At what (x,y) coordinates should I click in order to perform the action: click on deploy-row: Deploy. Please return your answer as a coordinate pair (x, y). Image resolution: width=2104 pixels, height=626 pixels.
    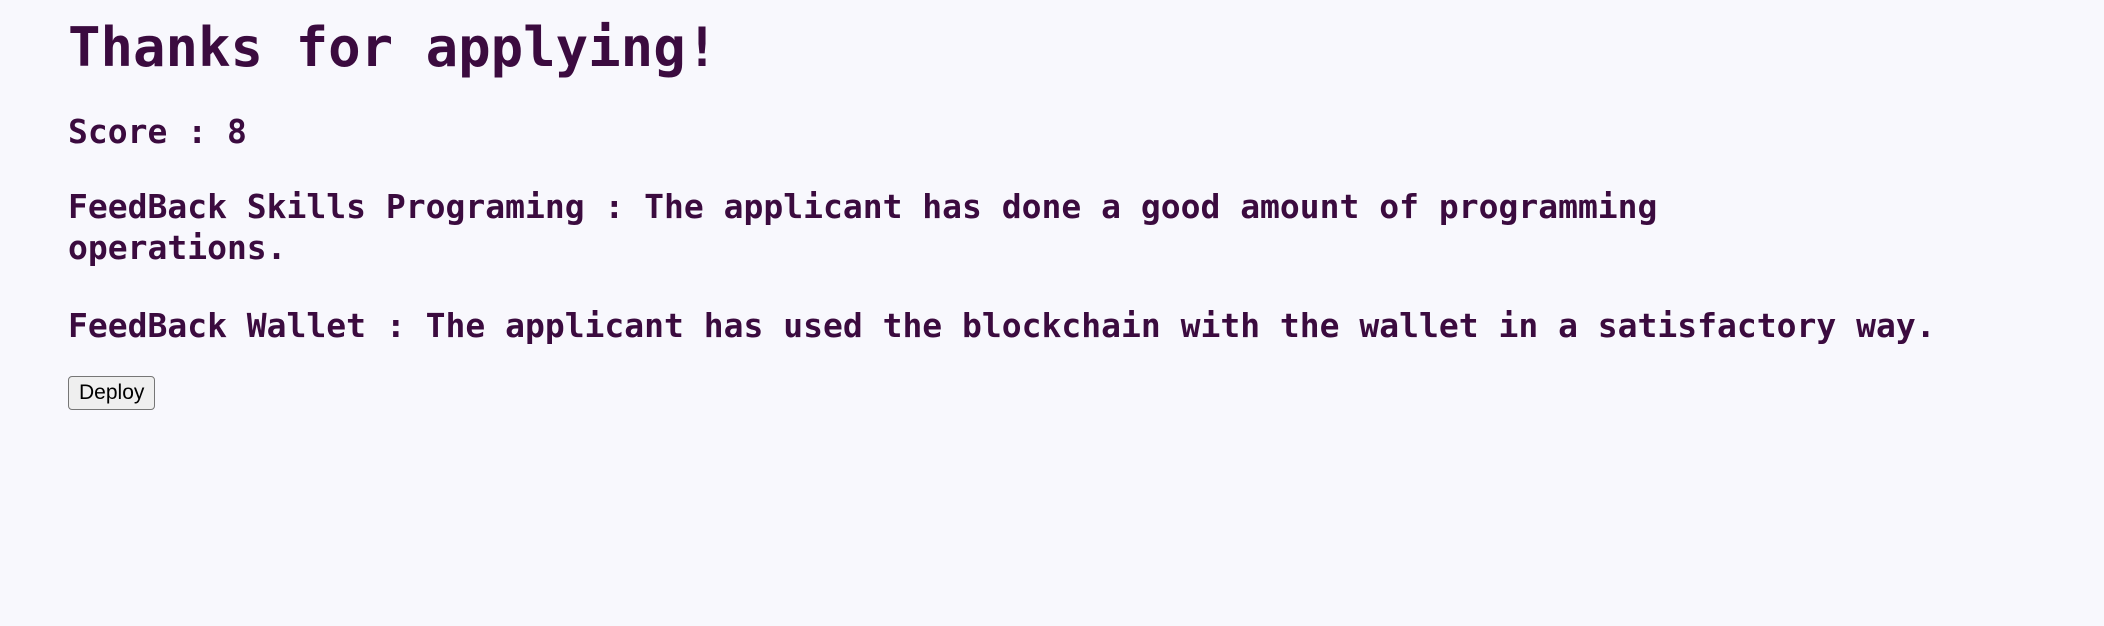
    Looking at the image, I should click on (1086, 378).